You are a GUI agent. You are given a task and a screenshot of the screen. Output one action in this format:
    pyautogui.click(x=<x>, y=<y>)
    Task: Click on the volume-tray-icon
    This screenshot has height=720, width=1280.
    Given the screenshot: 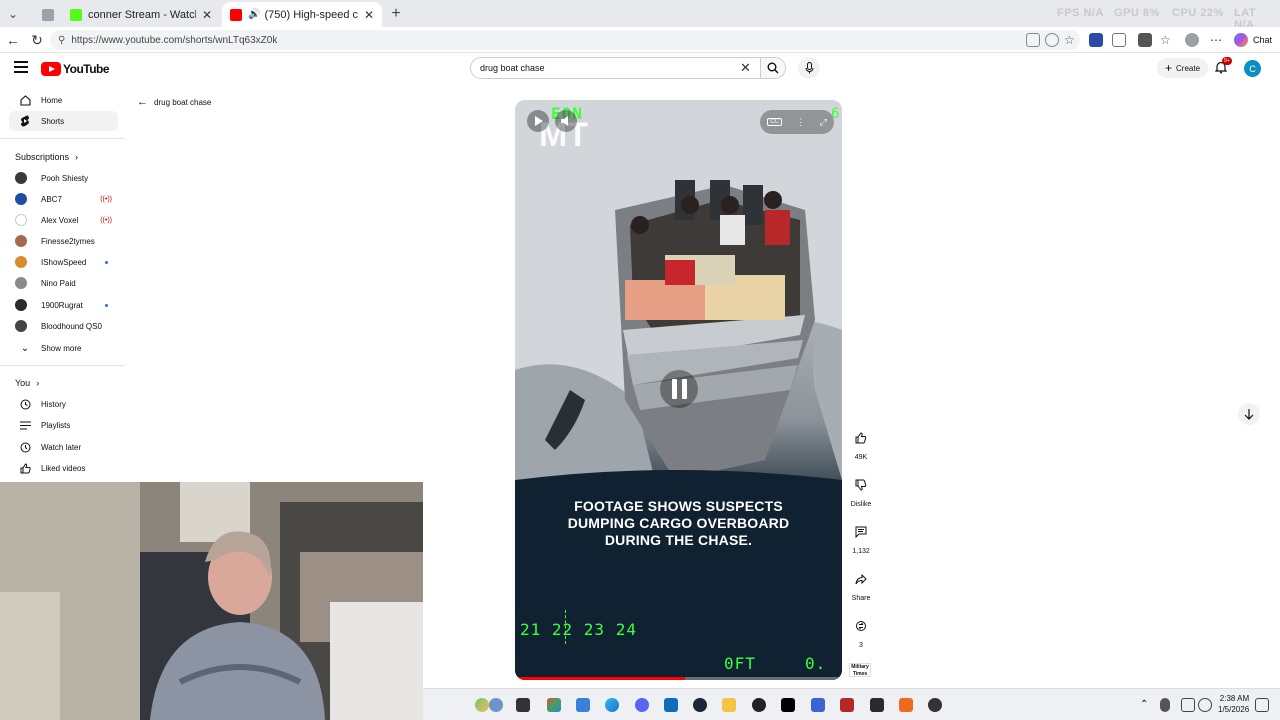 What is the action you would take?
    pyautogui.click(x=1205, y=705)
    